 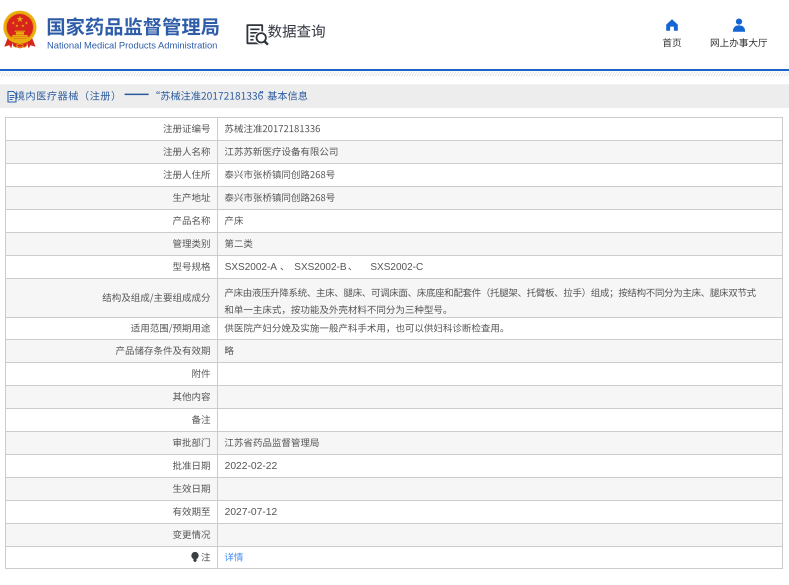 I want to click on svg-text: SXS2002-A, so click(x=251, y=267).